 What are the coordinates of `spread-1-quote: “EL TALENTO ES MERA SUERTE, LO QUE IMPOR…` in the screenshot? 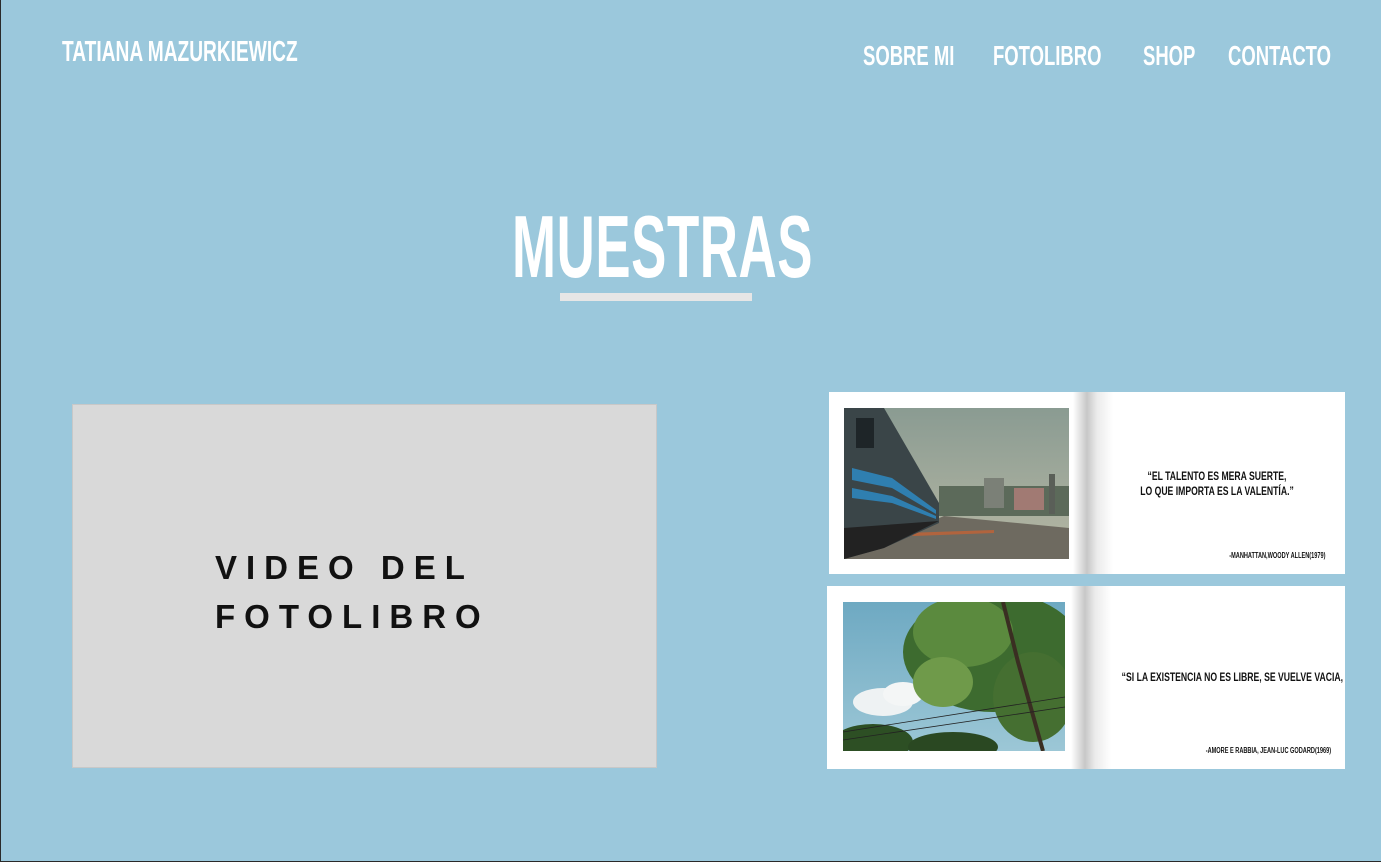 It's located at (1216, 484).